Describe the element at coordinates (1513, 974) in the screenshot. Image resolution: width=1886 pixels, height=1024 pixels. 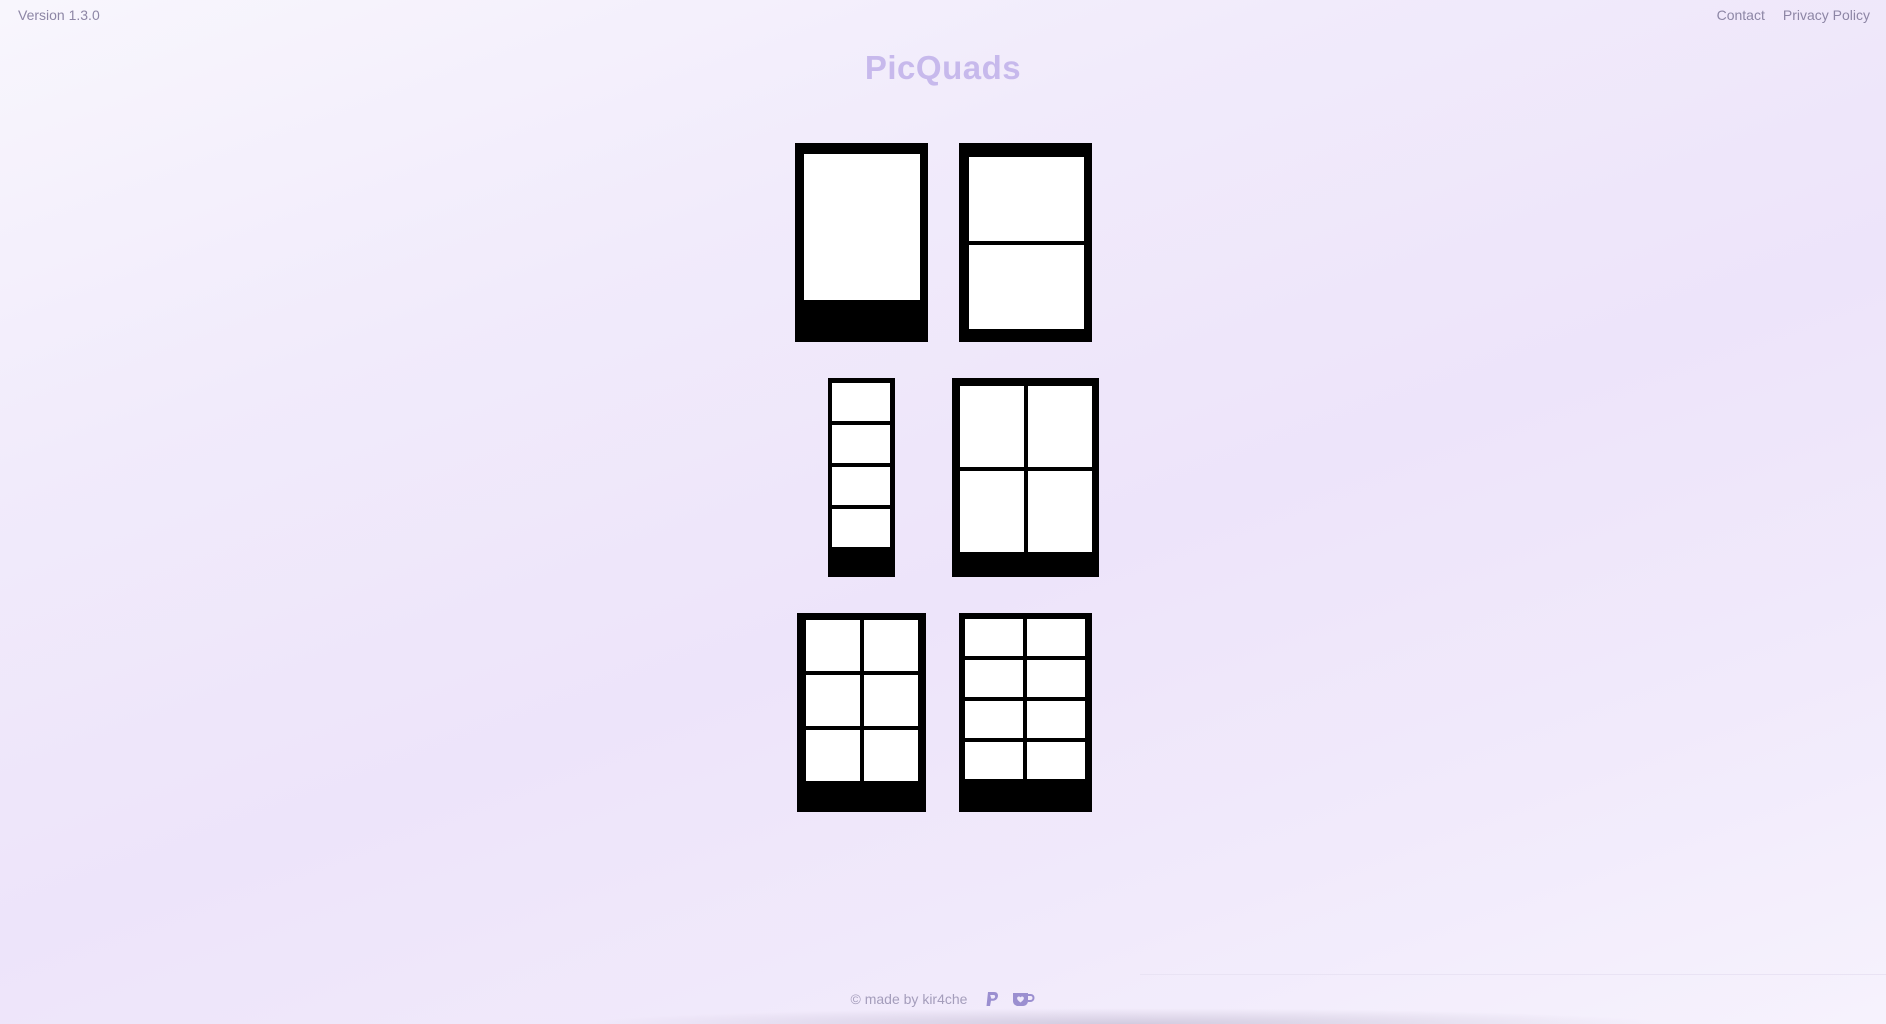
I see `footer-divider` at that location.